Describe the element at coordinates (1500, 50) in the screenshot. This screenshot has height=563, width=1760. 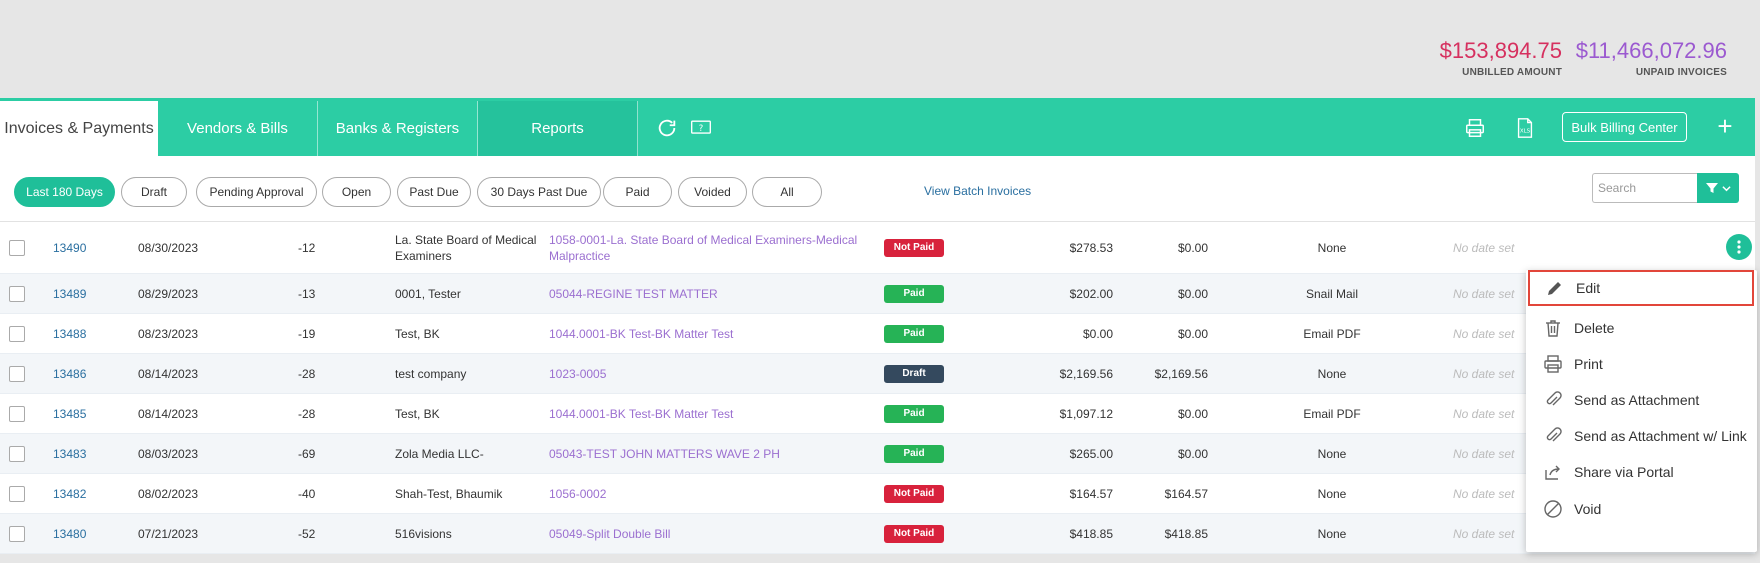
I see `unbilled-amount-value: $153,894.75` at that location.